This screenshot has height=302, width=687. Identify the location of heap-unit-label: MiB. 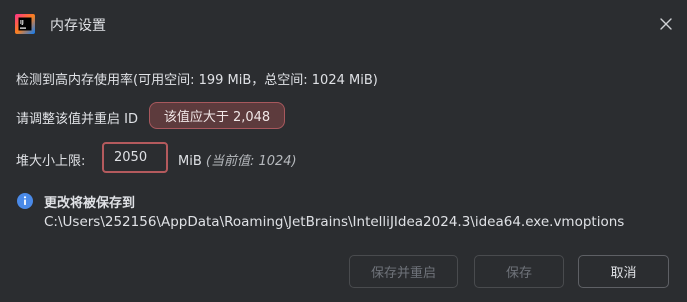
(190, 161).